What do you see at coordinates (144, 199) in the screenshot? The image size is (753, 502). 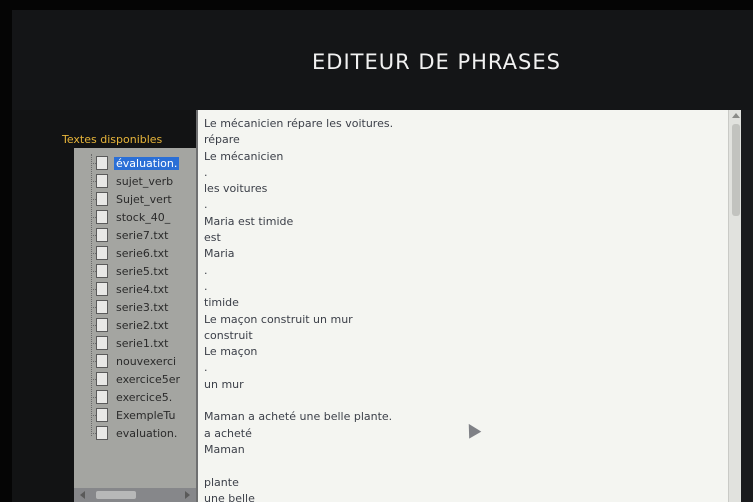 I see `file-item-label: Sujet_vert` at bounding box center [144, 199].